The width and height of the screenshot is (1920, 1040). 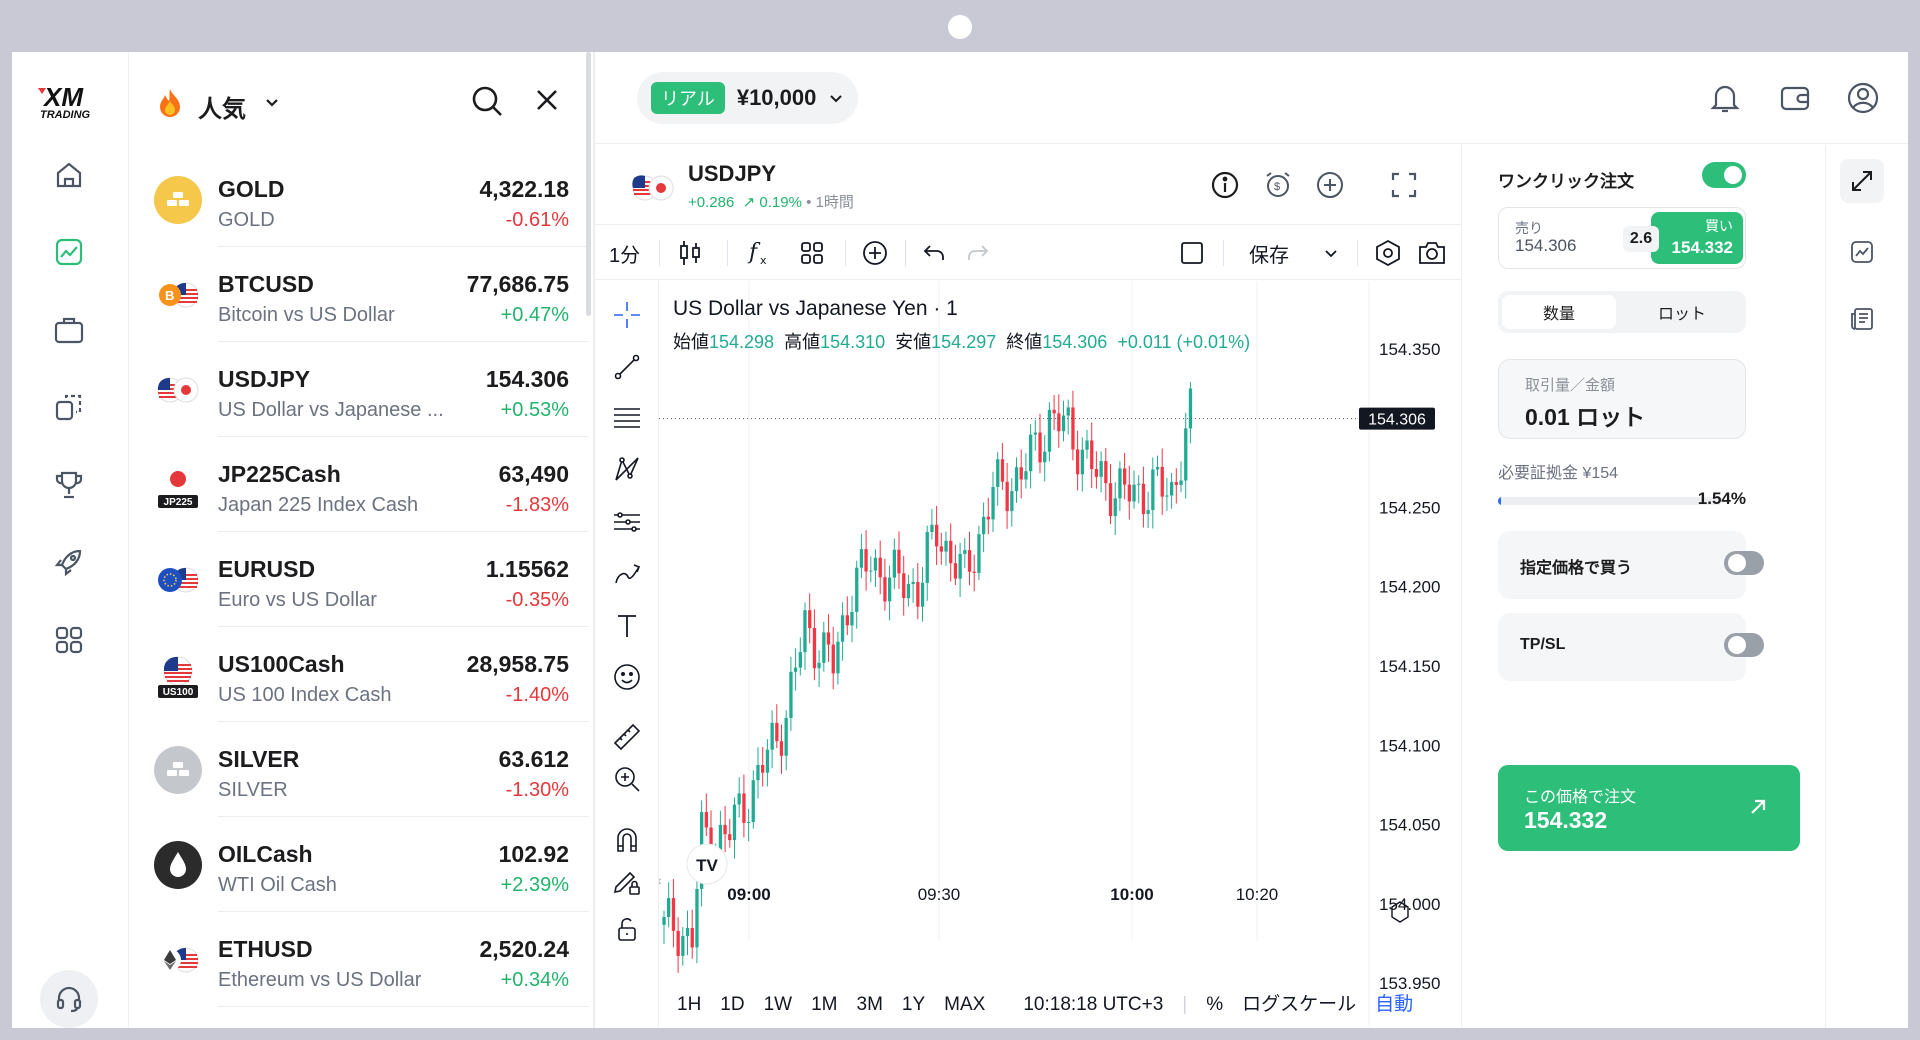 I want to click on range-1m: 1M, so click(x=824, y=1004).